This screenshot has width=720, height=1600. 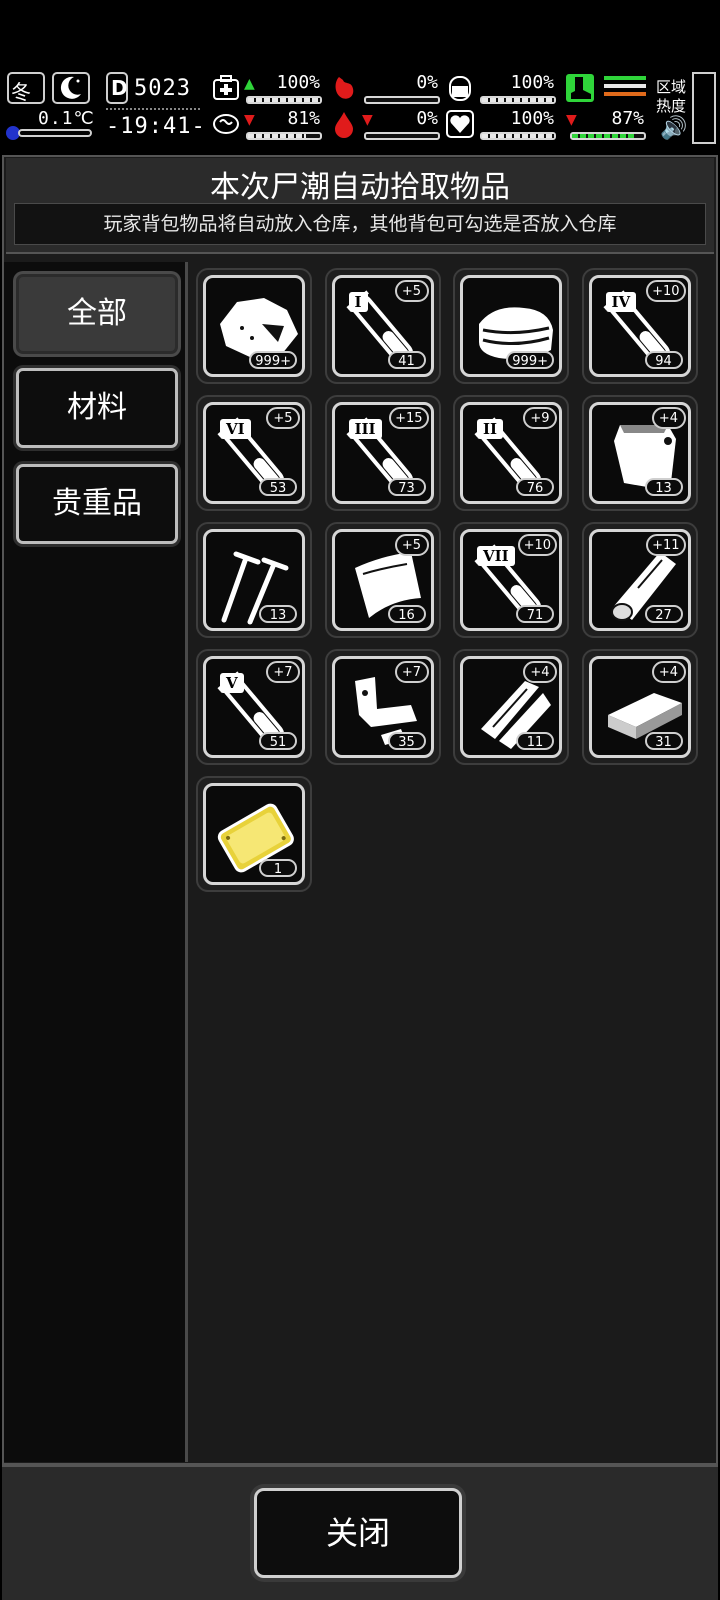 What do you see at coordinates (532, 118) in the screenshot?
I see `mood-value: 100%` at bounding box center [532, 118].